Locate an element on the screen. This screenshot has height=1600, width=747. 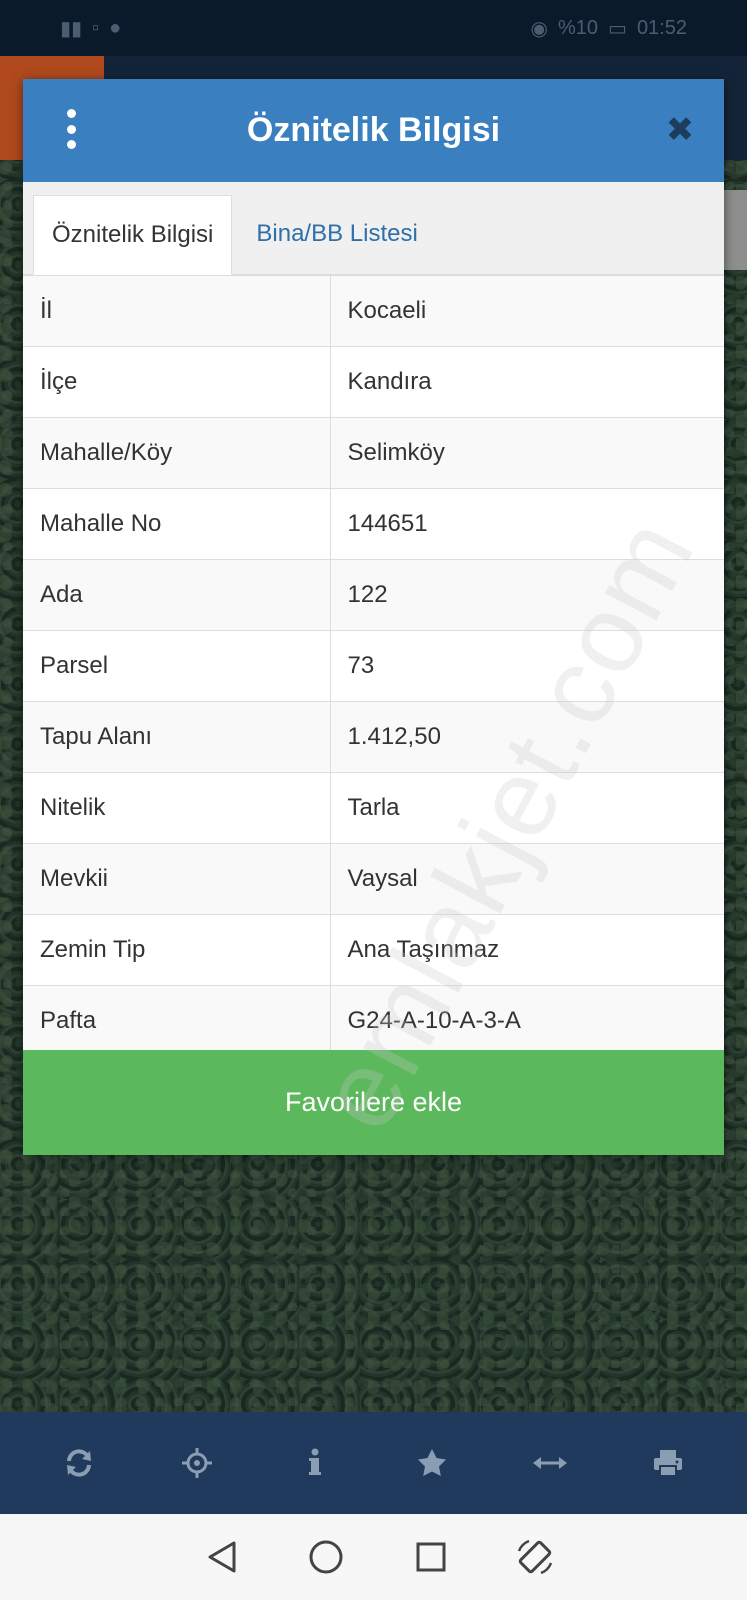
attribute-key: İl is located at coordinates (177, 311).